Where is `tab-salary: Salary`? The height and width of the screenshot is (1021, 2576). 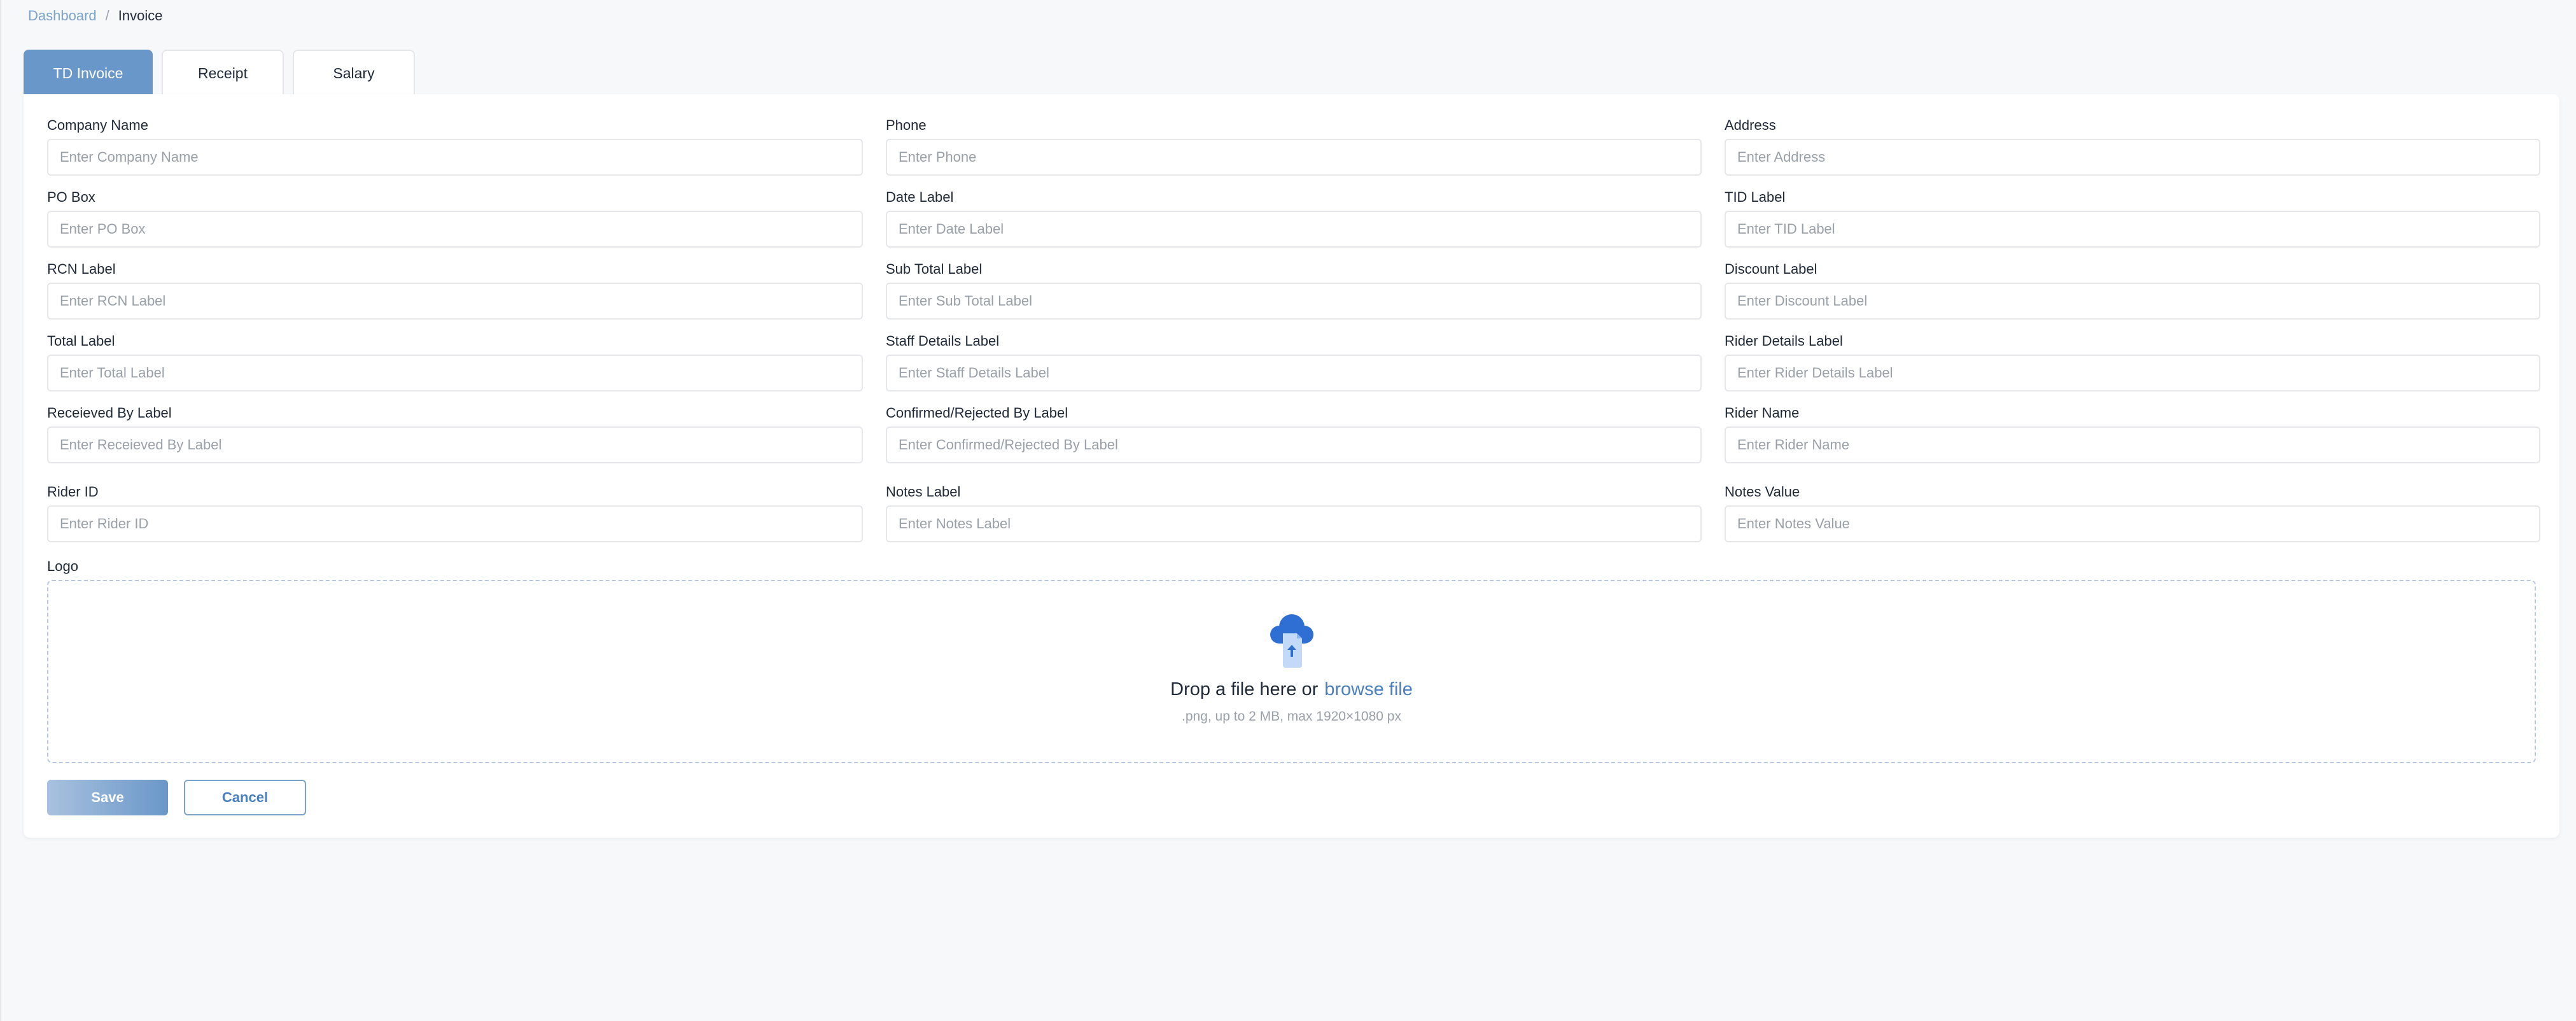 tab-salary: Salary is located at coordinates (354, 72).